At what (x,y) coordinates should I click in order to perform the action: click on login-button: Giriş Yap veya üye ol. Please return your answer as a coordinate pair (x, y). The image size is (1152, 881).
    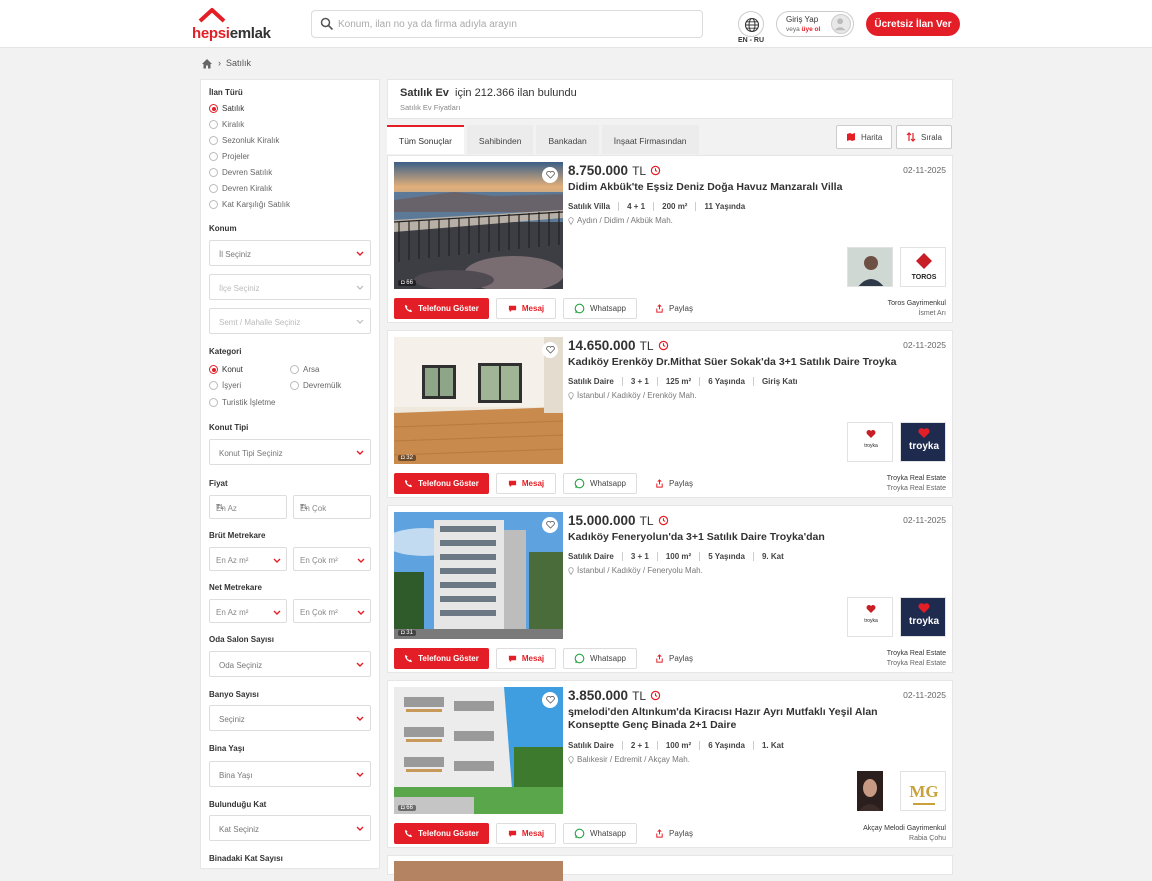
    Looking at the image, I should click on (815, 24).